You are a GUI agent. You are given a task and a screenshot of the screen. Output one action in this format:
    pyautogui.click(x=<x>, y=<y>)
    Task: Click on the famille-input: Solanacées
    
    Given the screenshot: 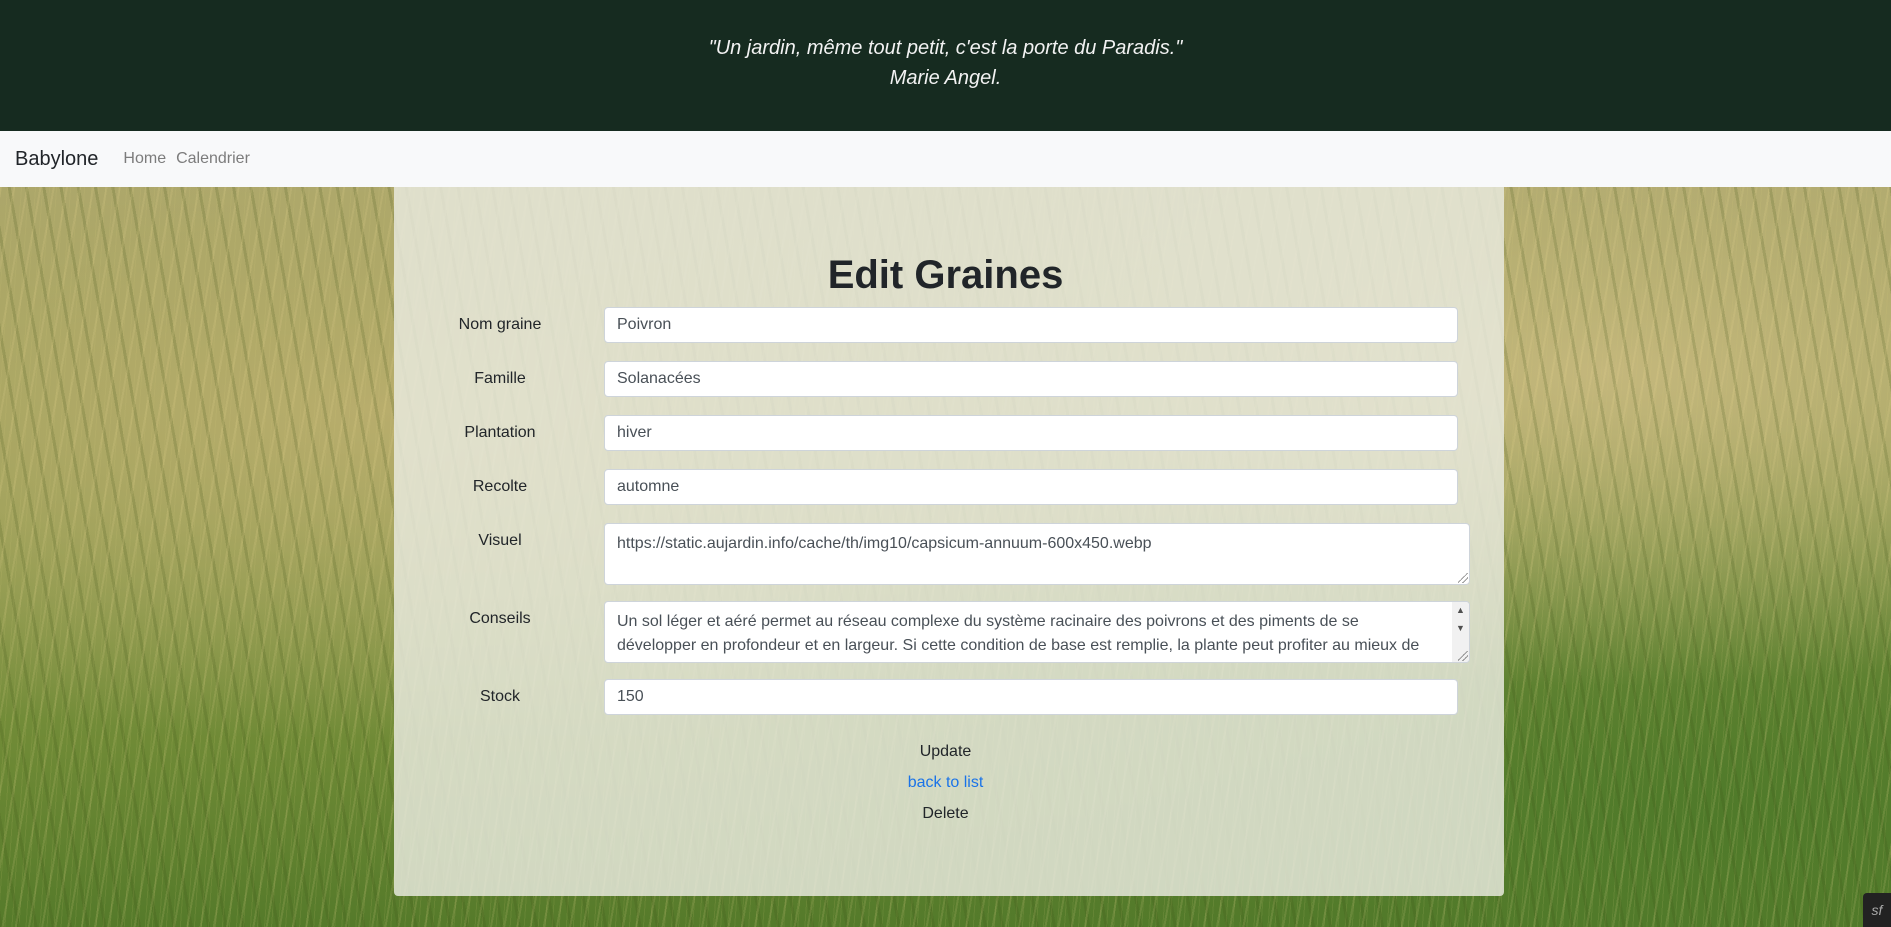 What is the action you would take?
    pyautogui.click(x=1031, y=379)
    